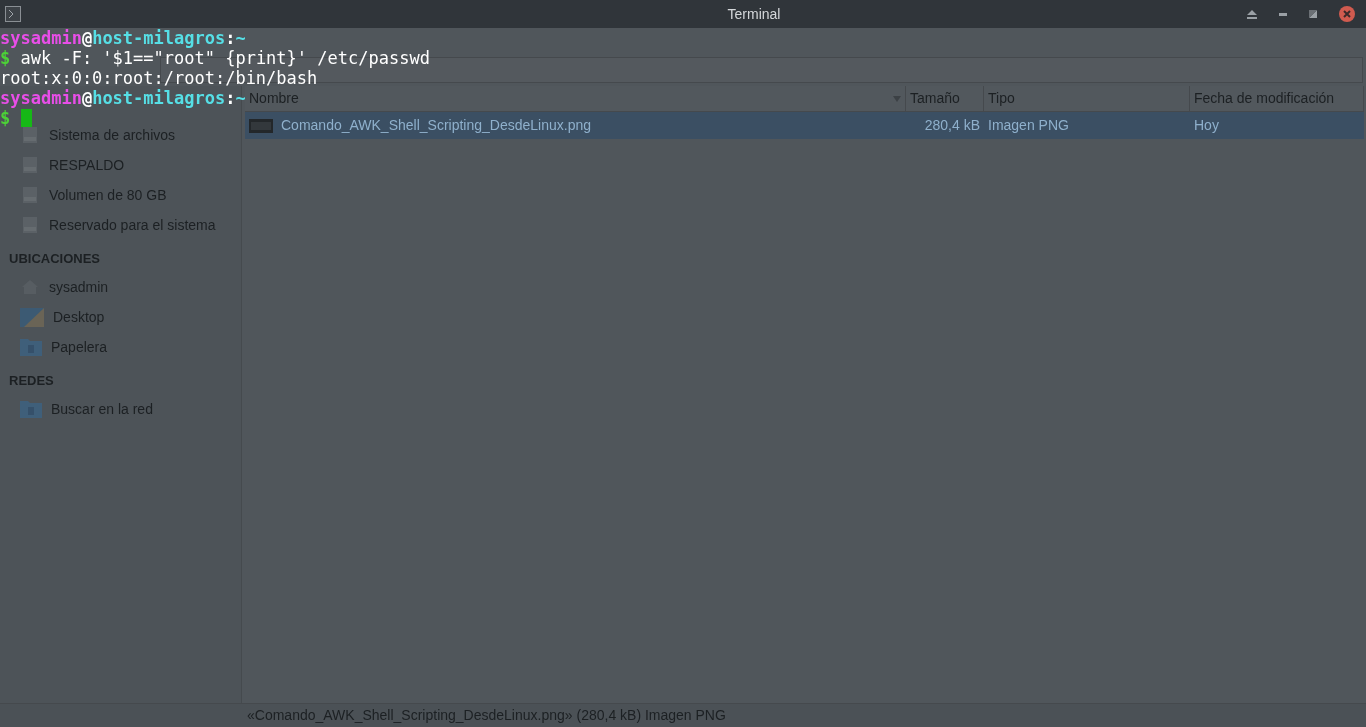 The width and height of the screenshot is (1366, 727). Describe the element at coordinates (1206, 125) in the screenshot. I see `table-cell-text: Hoy` at that location.